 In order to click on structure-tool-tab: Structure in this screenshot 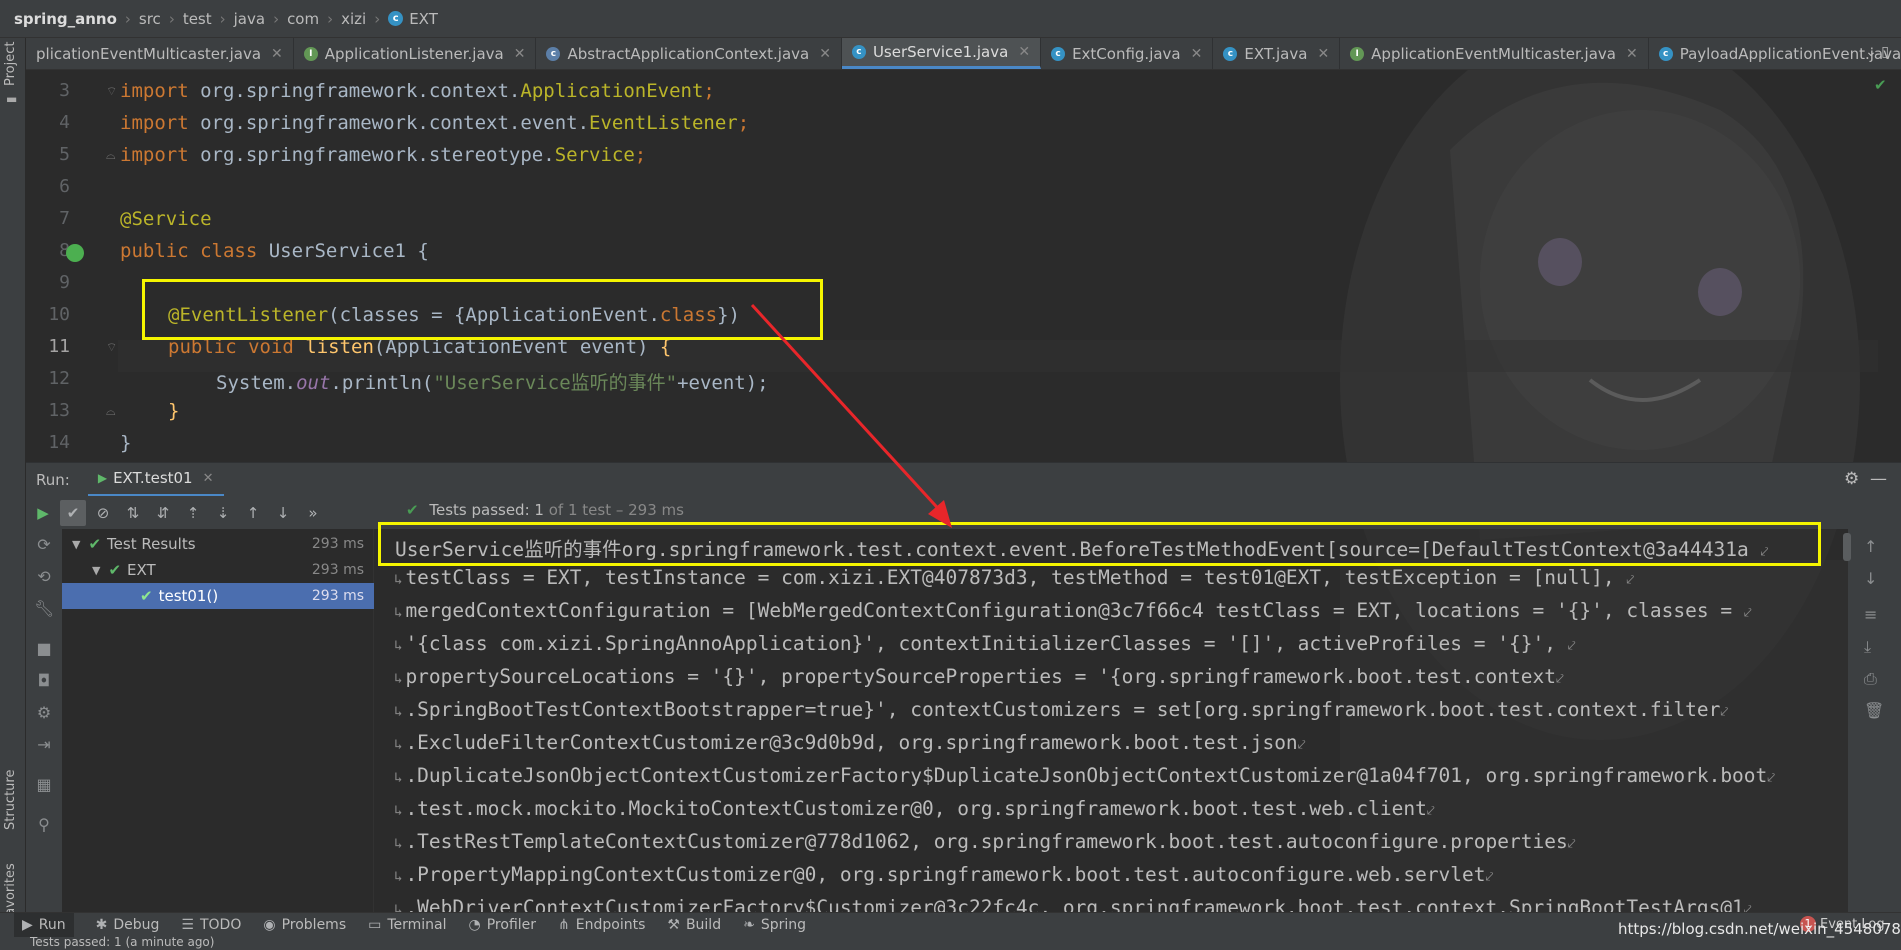, I will do `click(10, 800)`.